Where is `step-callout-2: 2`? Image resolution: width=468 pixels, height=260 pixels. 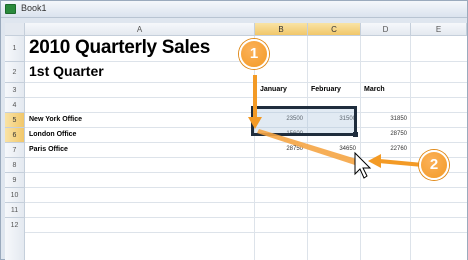 step-callout-2: 2 is located at coordinates (434, 165).